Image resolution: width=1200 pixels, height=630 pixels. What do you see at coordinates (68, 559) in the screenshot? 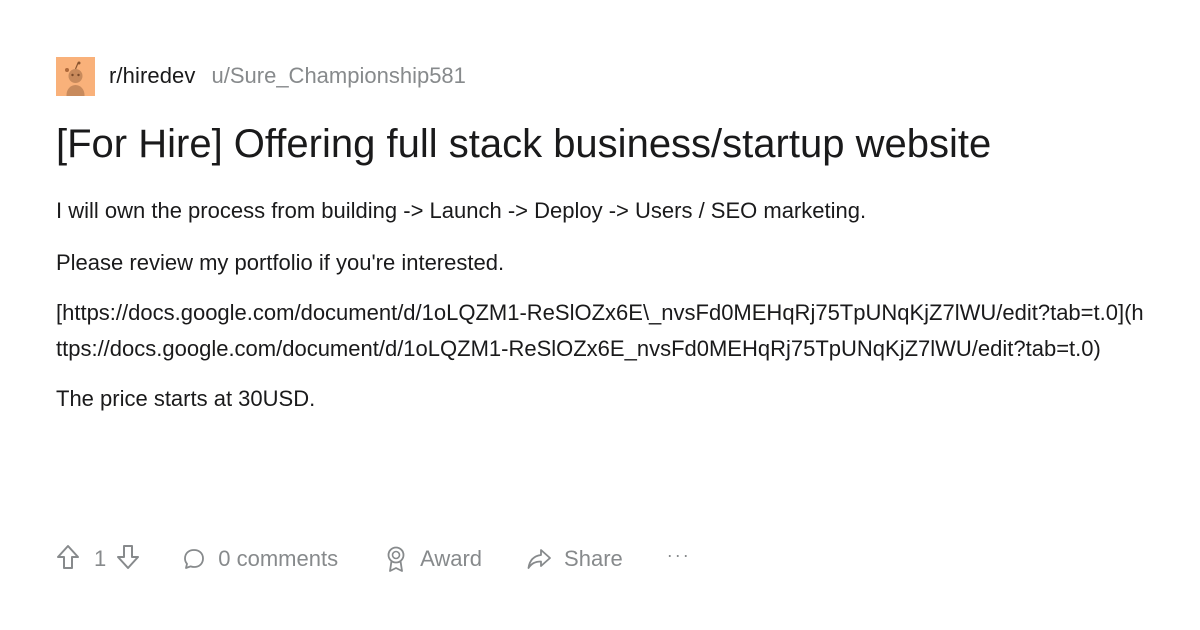
I see `upvote-icon` at bounding box center [68, 559].